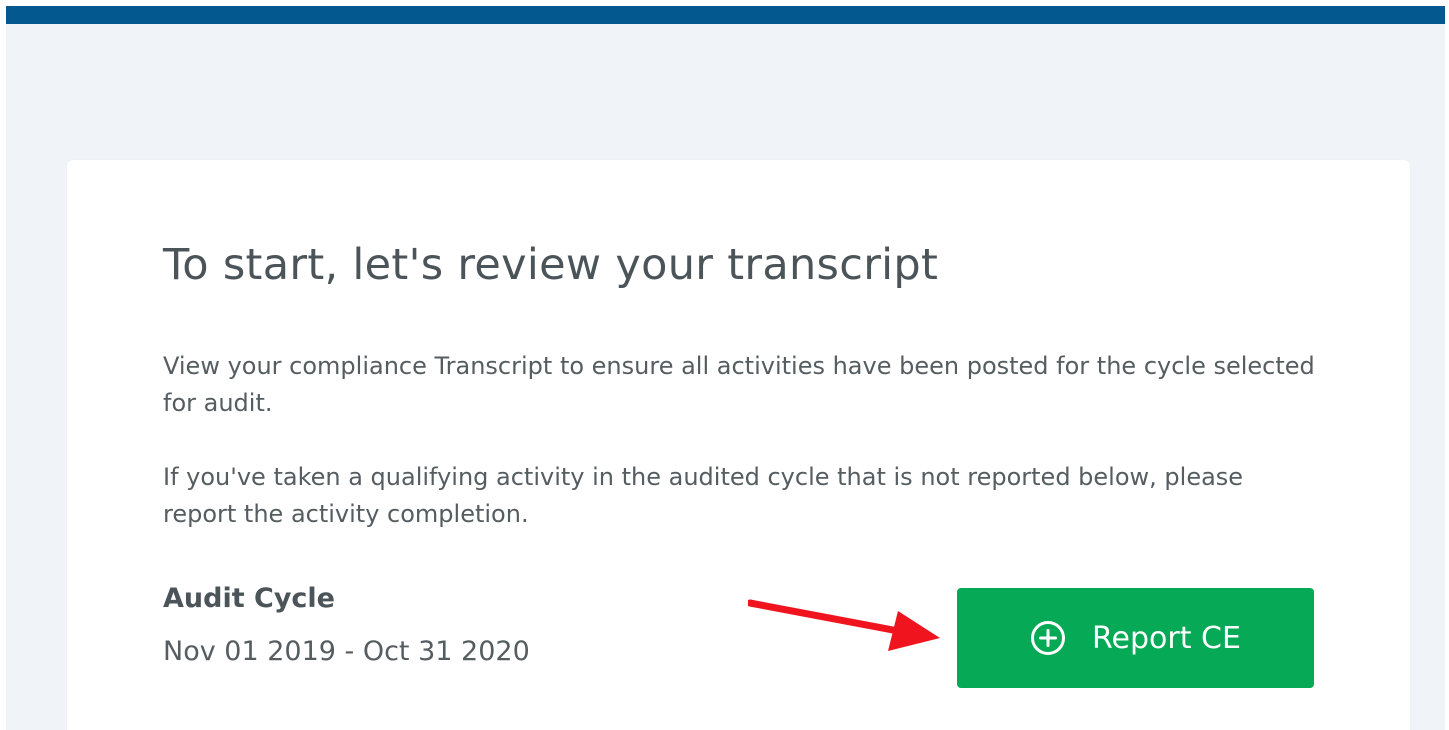  Describe the element at coordinates (725, 15) in the screenshot. I see `header-bar` at that location.